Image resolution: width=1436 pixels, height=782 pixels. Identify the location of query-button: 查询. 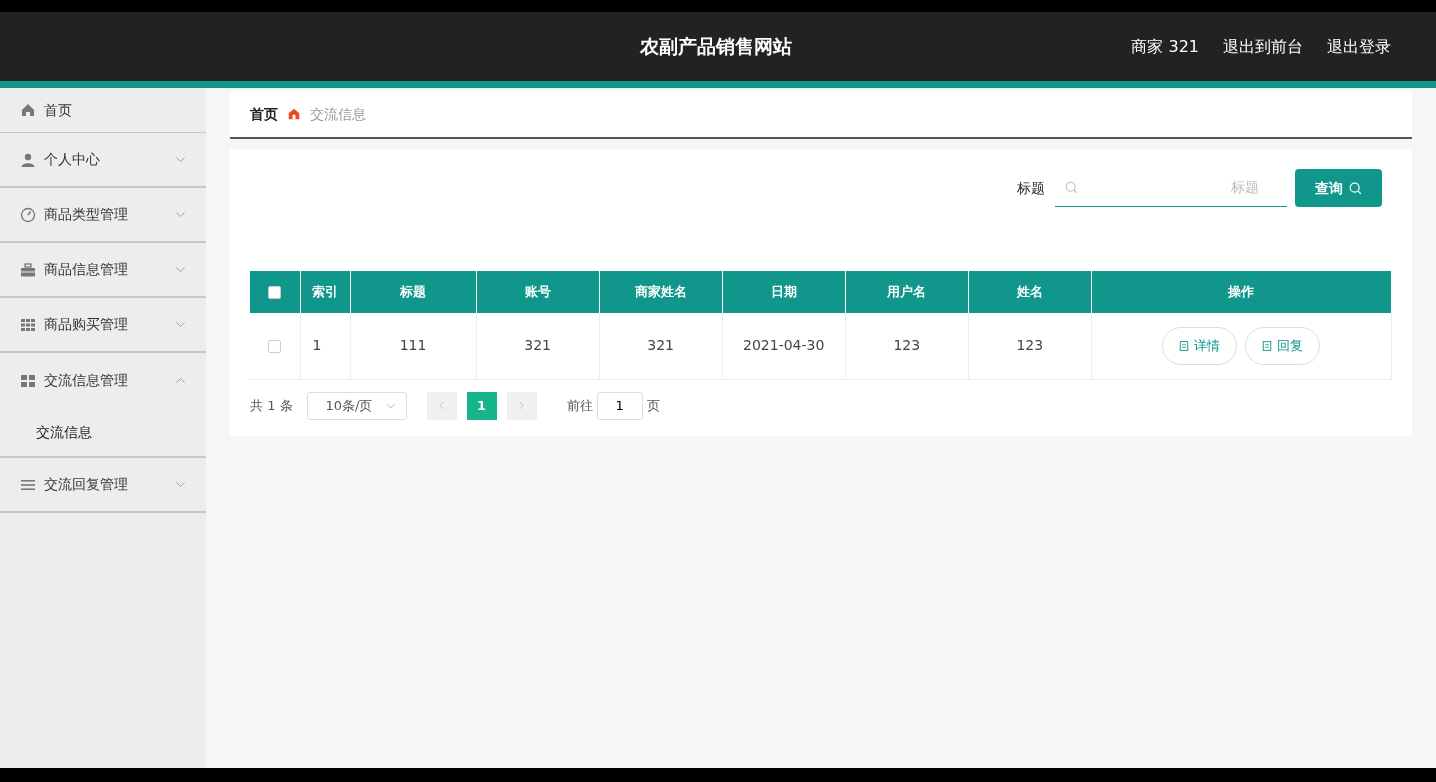
(1338, 188).